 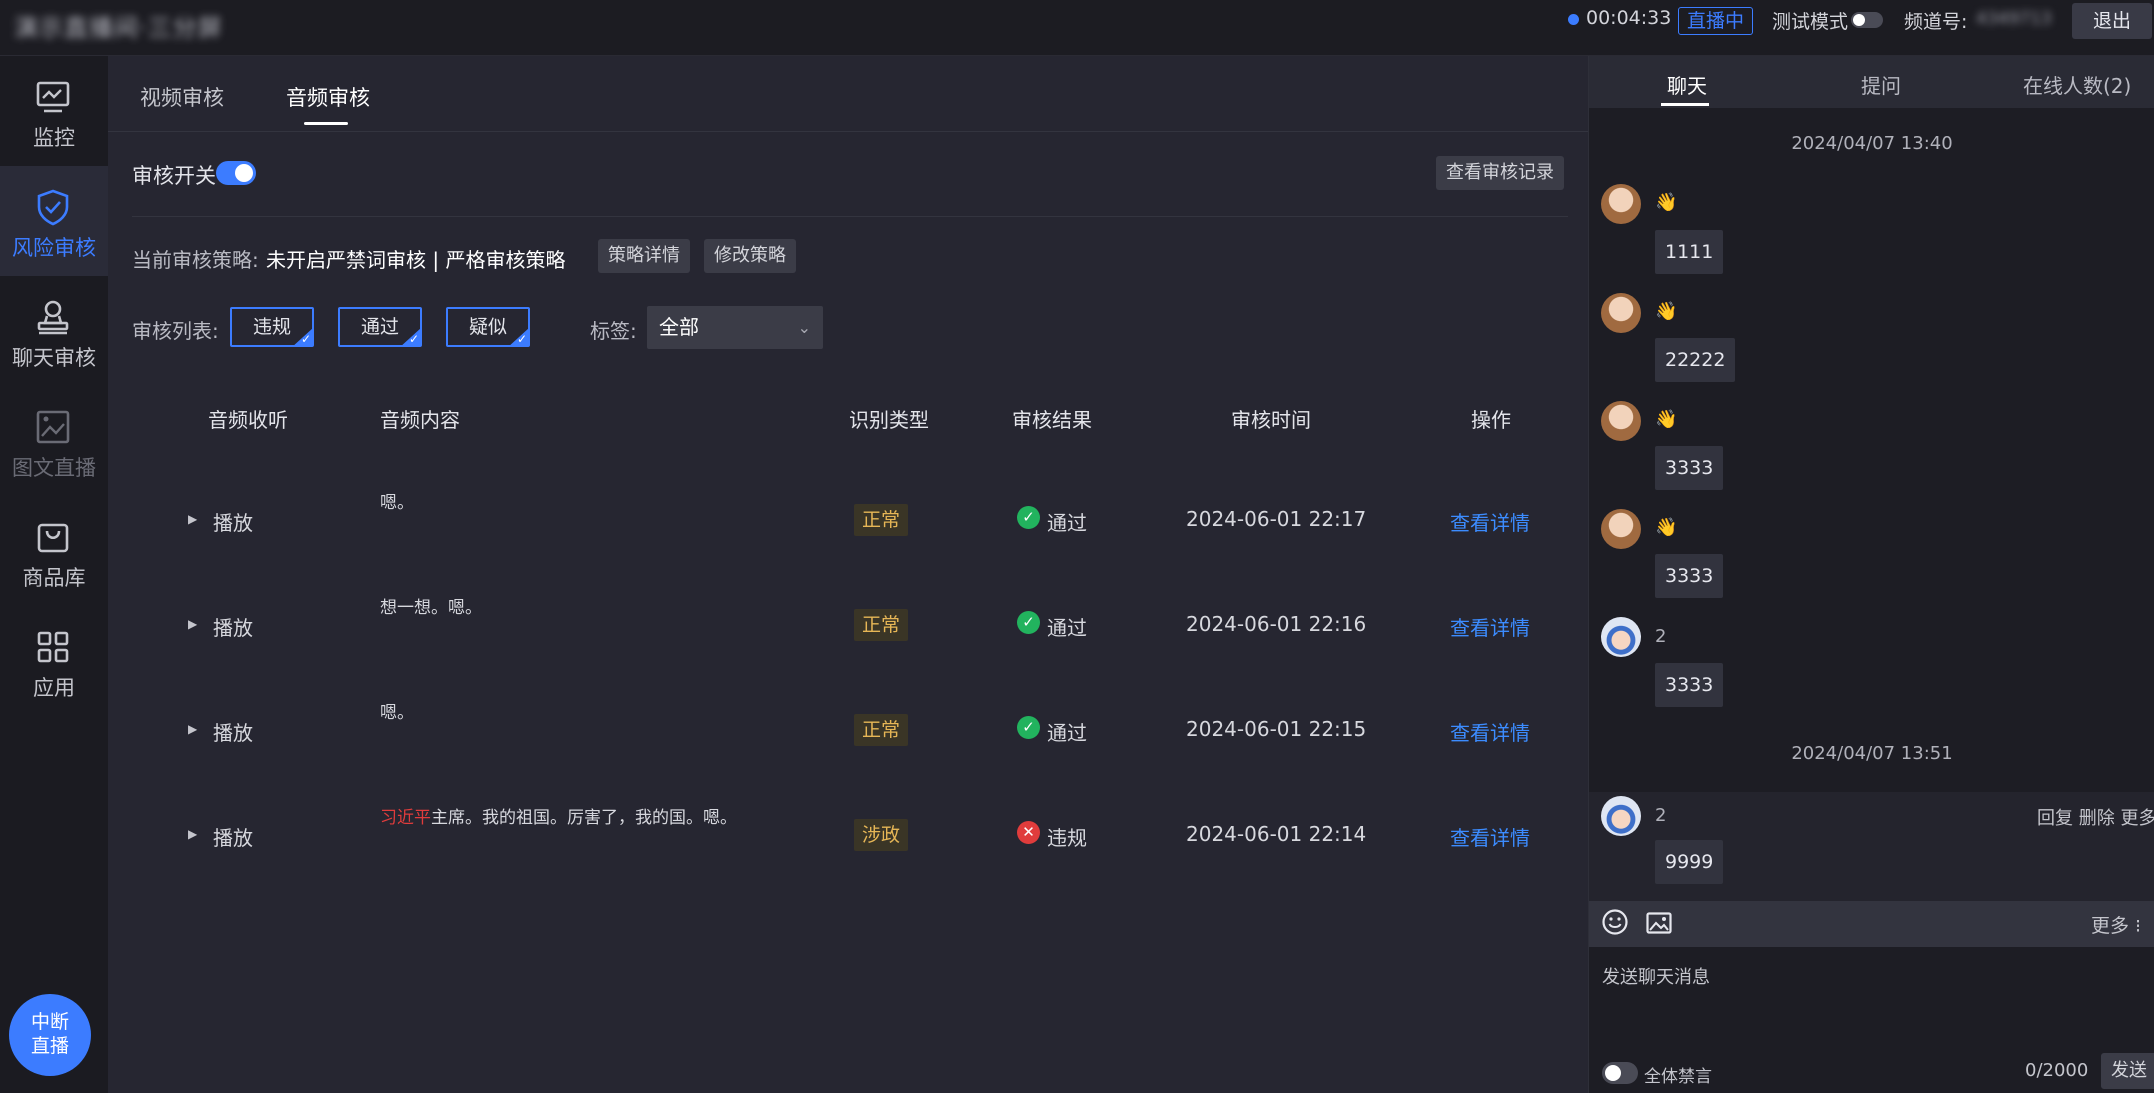 I want to click on chat-input-placeholder: 发送聊天消息, so click(x=1656, y=977).